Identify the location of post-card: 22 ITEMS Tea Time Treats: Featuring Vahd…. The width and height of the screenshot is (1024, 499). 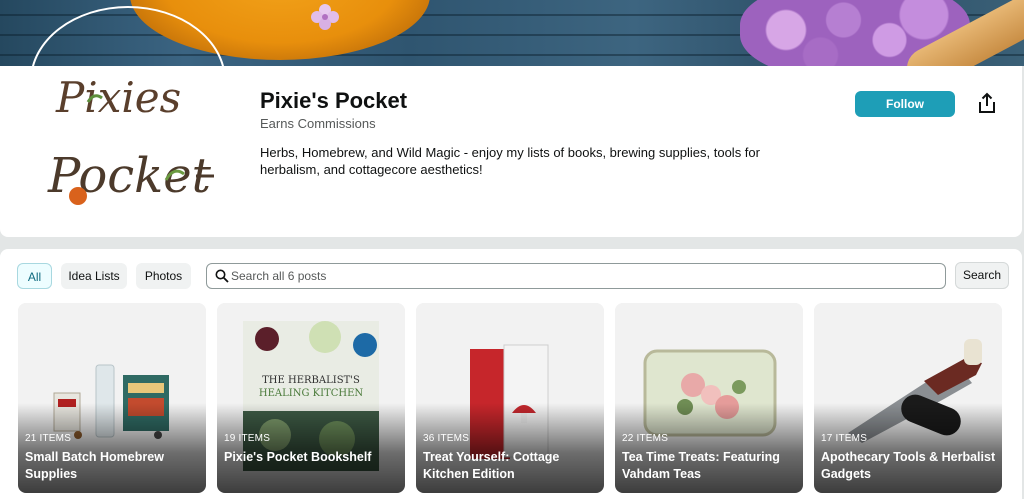
(709, 398).